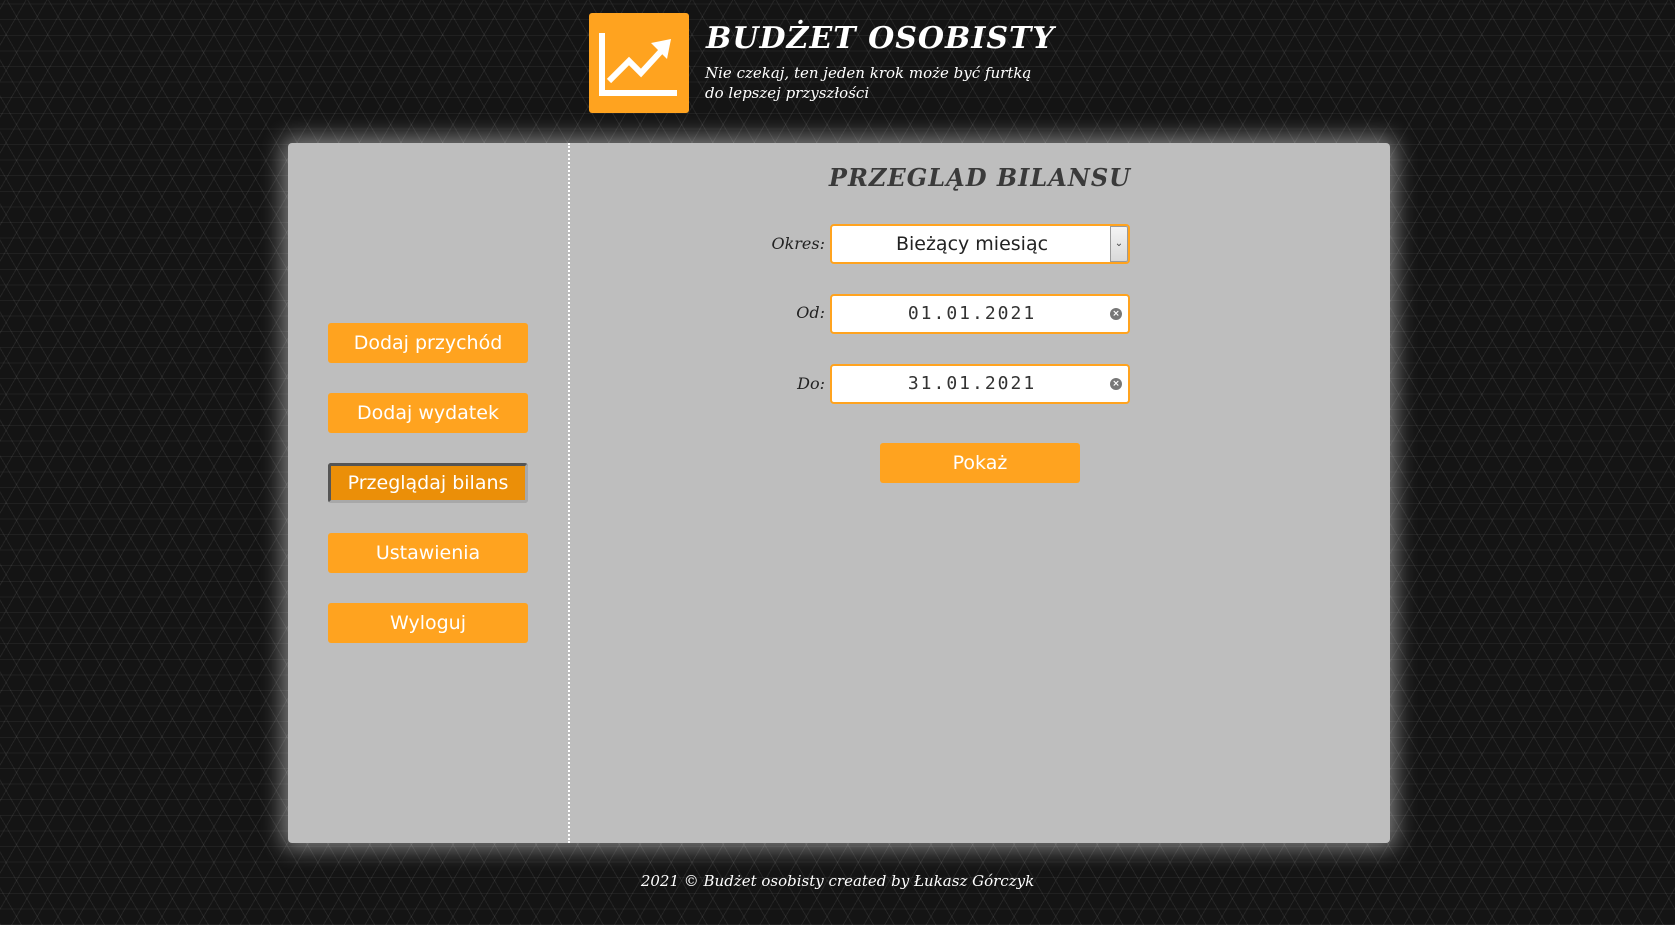 Image resolution: width=1675 pixels, height=925 pixels. I want to click on from-date-label: Od:, so click(810, 312).